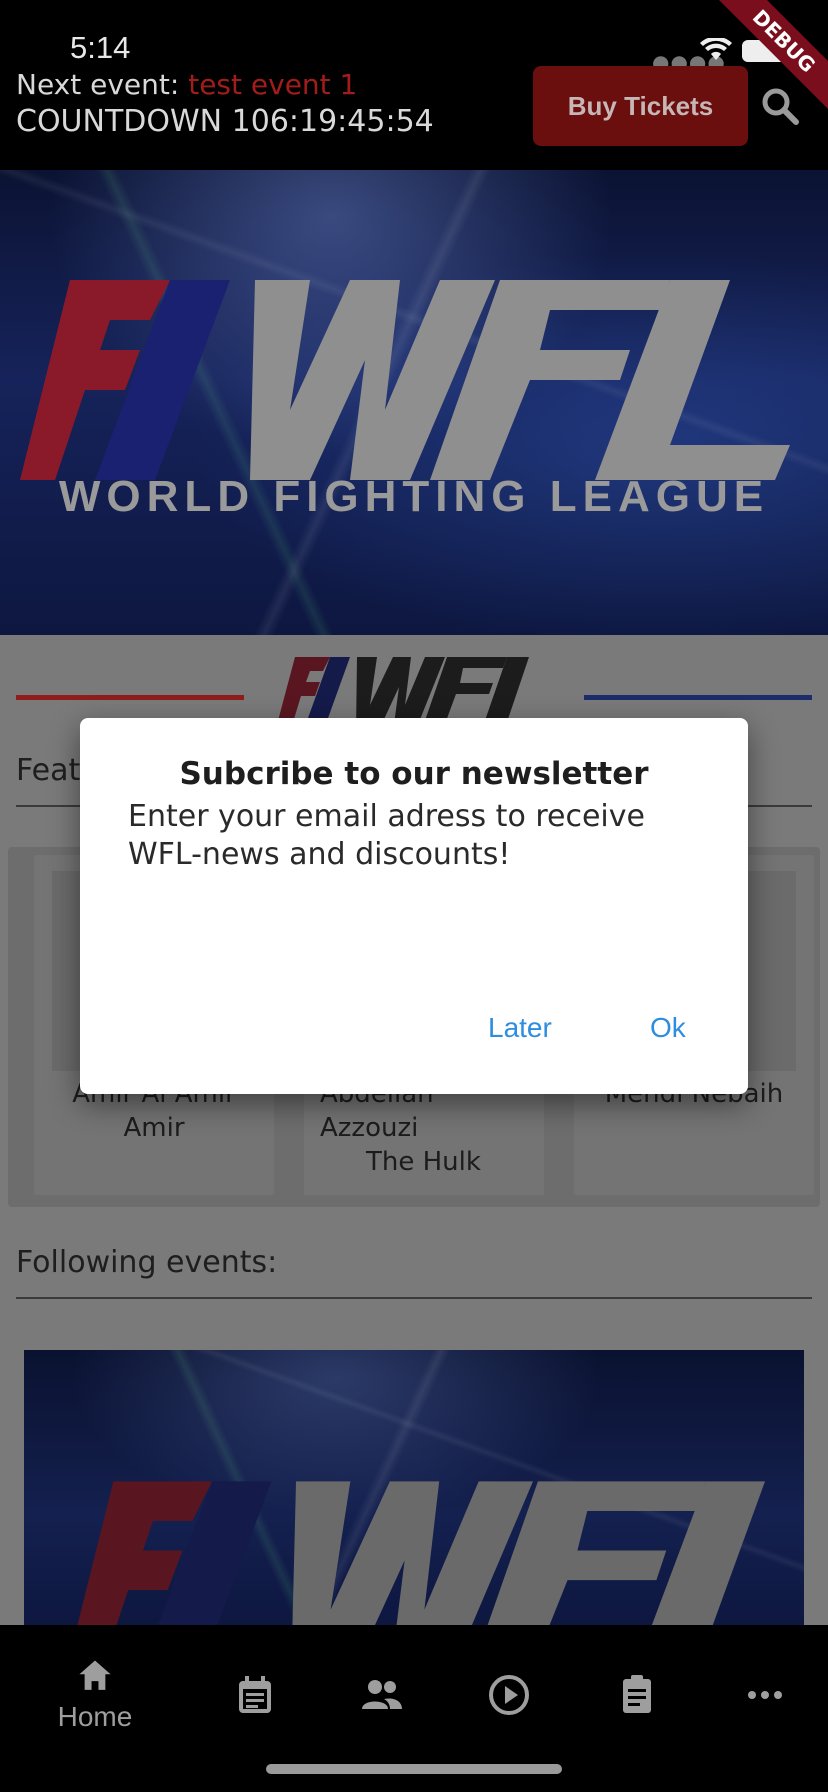 The image size is (828, 1792). I want to click on dialog-title: Subcribe to our newsletter, so click(414, 774).